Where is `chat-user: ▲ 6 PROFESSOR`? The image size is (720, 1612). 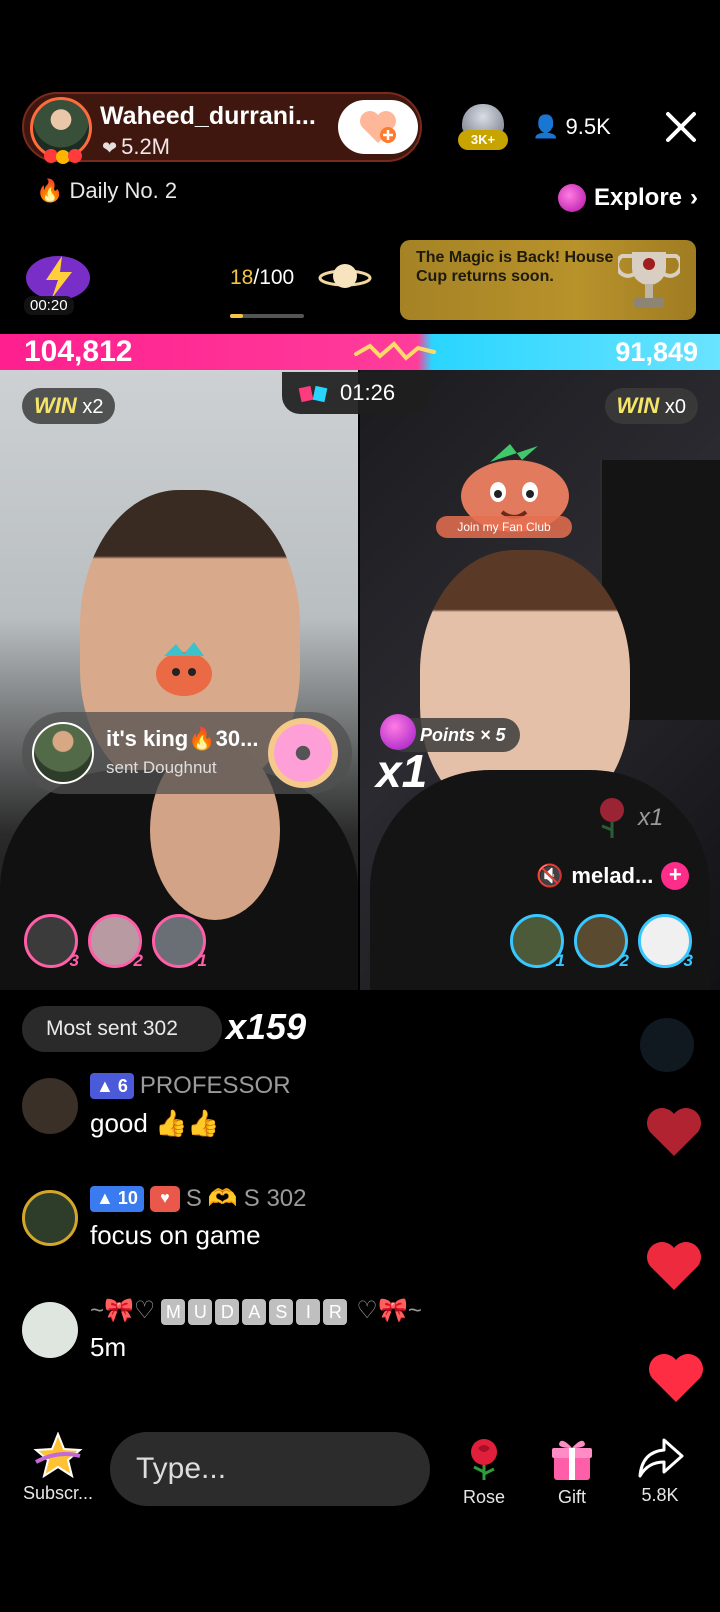 chat-user: ▲ 6 PROFESSOR is located at coordinates (190, 1086).